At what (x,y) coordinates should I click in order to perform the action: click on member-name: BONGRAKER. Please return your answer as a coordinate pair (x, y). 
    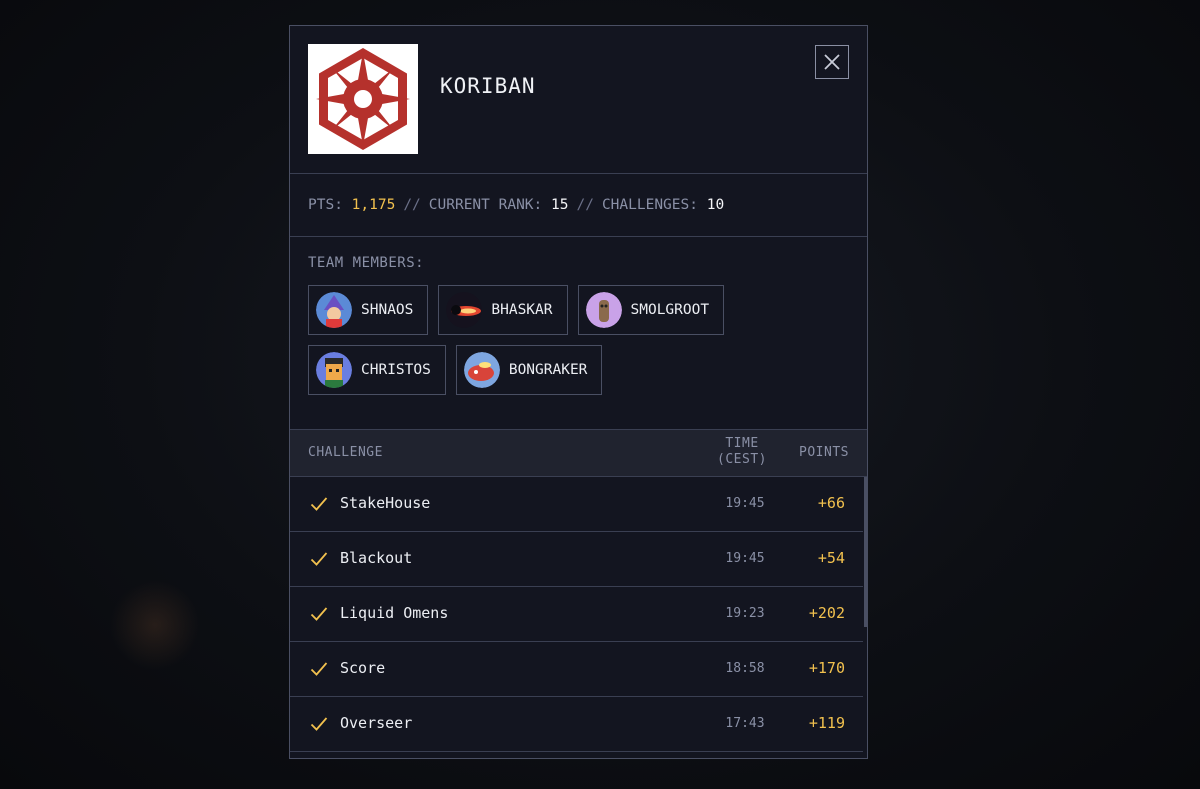
    Looking at the image, I should click on (548, 370).